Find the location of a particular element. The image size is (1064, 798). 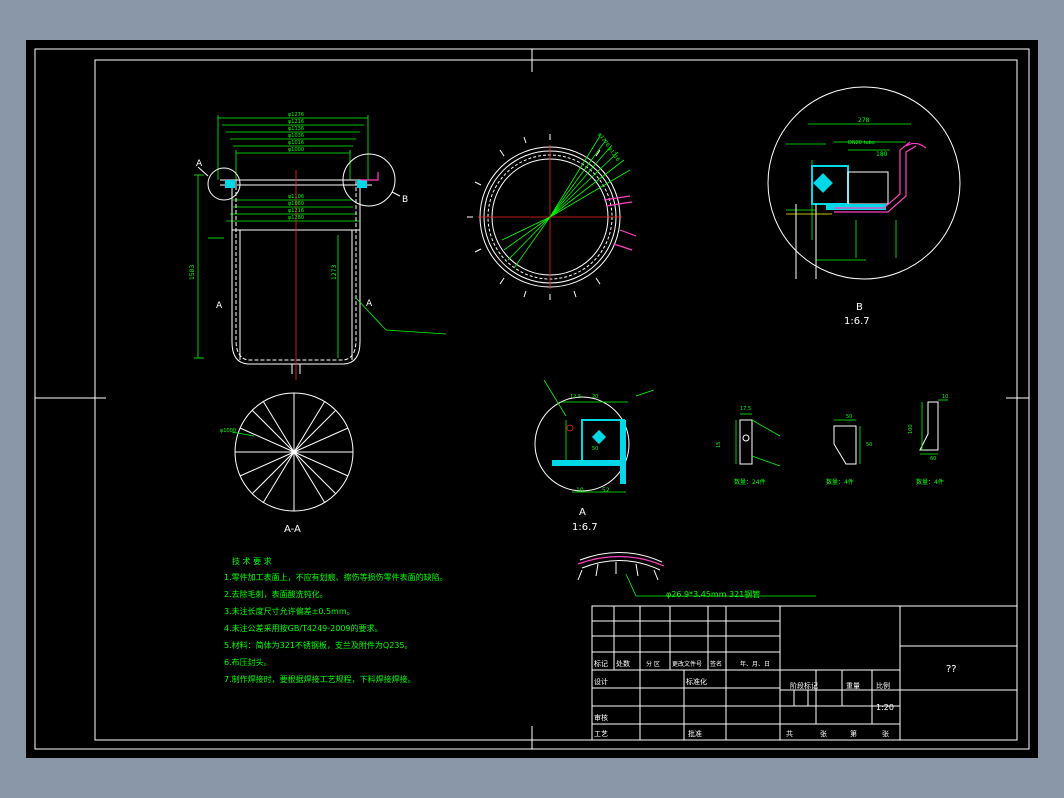

dim-b-180: 180 is located at coordinates (882, 154).